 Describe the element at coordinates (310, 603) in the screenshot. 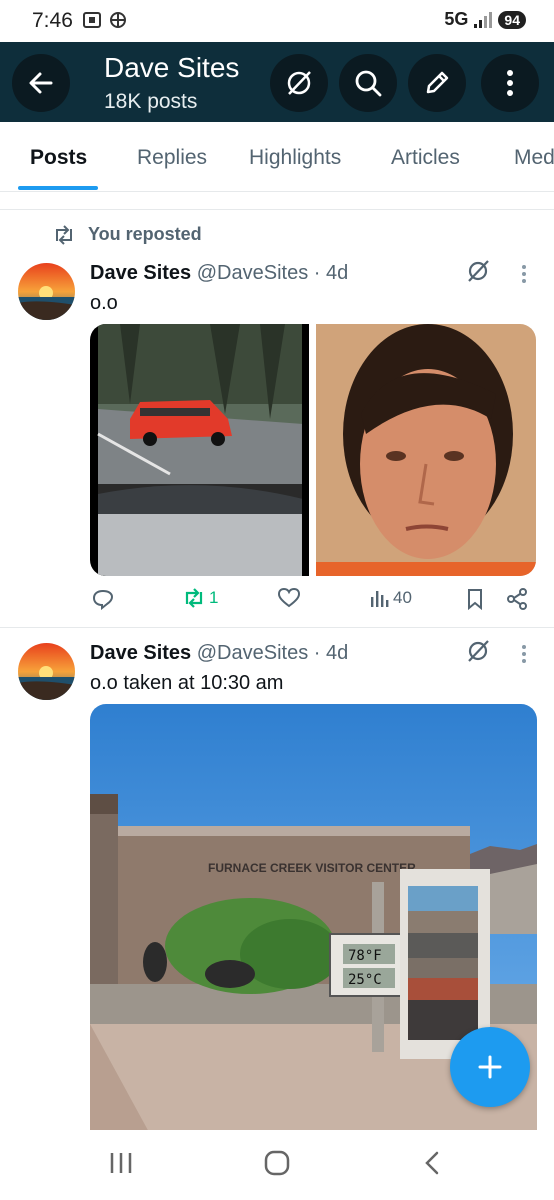

I see `post-actions: 1 40` at that location.